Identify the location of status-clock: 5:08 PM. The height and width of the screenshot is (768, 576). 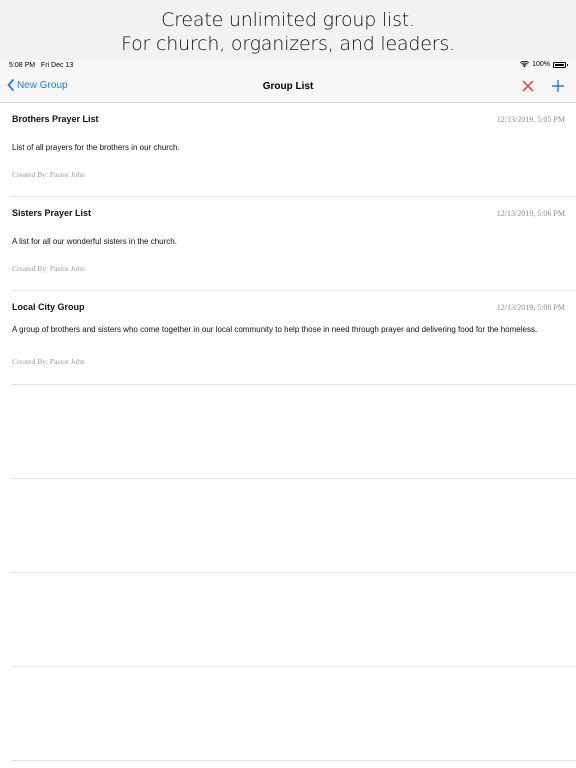
(22, 65).